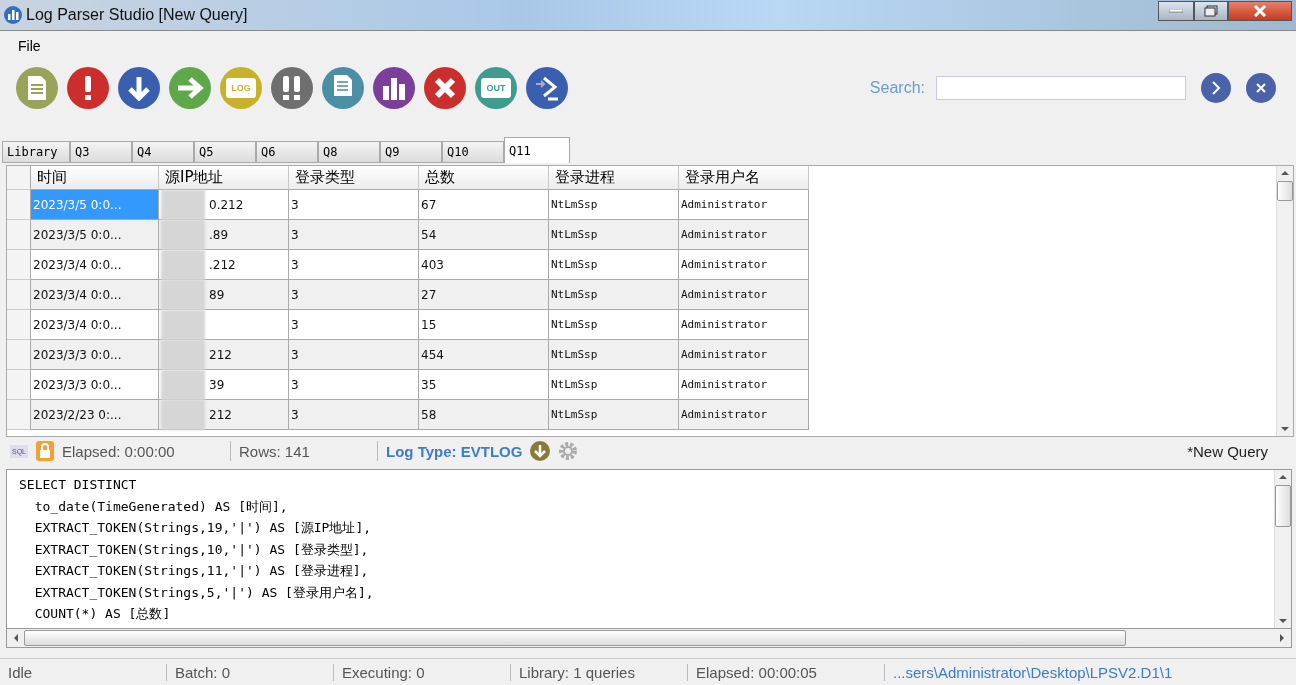  What do you see at coordinates (15, 638) in the screenshot?
I see `scroll-left-icon` at bounding box center [15, 638].